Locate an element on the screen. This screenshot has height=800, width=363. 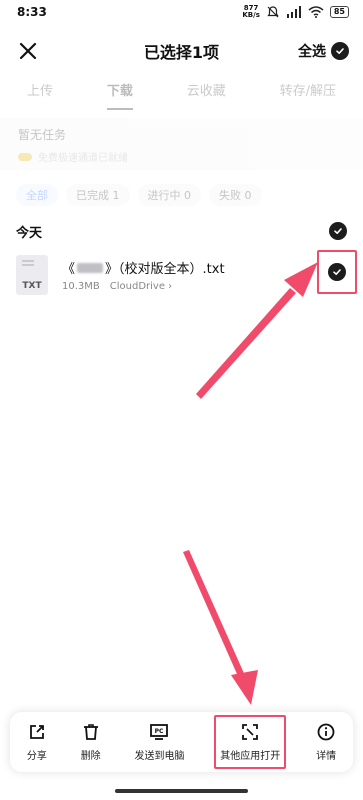
tab-transfer-extract: 转存/解压 is located at coordinates (308, 91).